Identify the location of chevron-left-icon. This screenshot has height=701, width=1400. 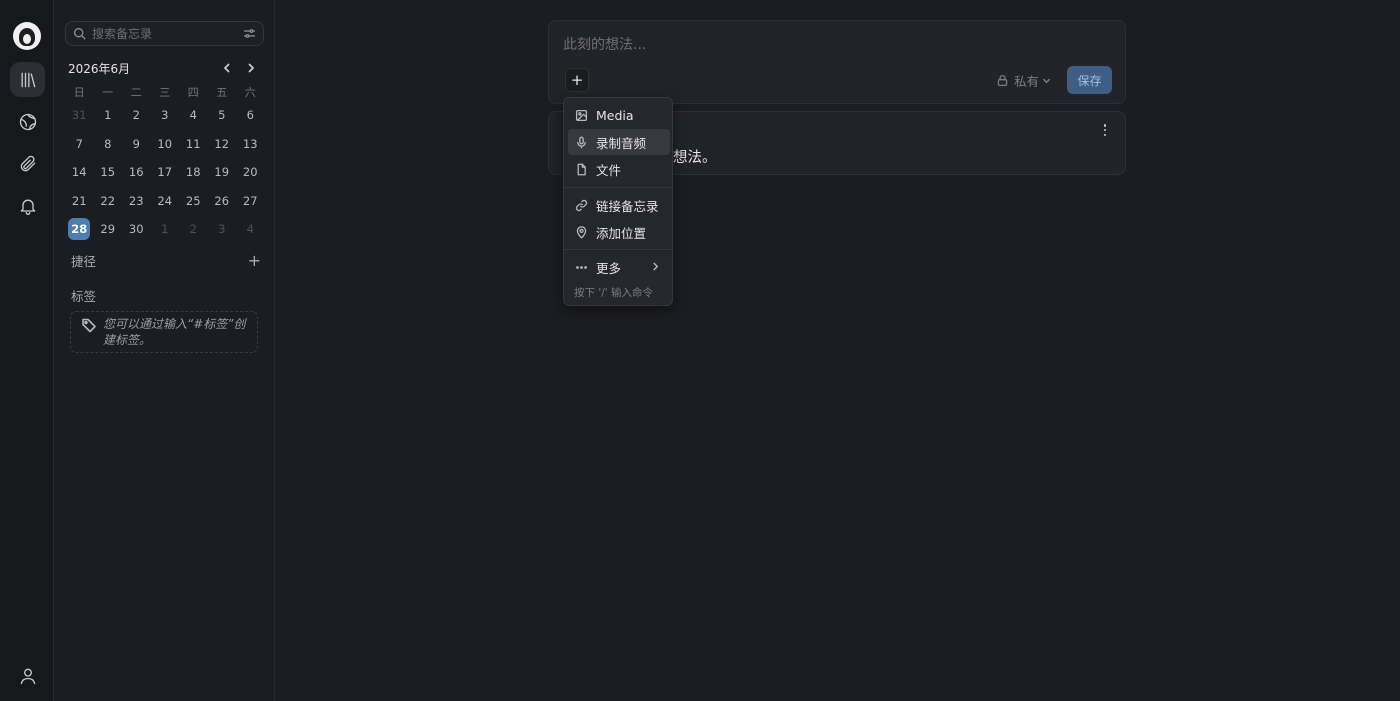
(227, 68).